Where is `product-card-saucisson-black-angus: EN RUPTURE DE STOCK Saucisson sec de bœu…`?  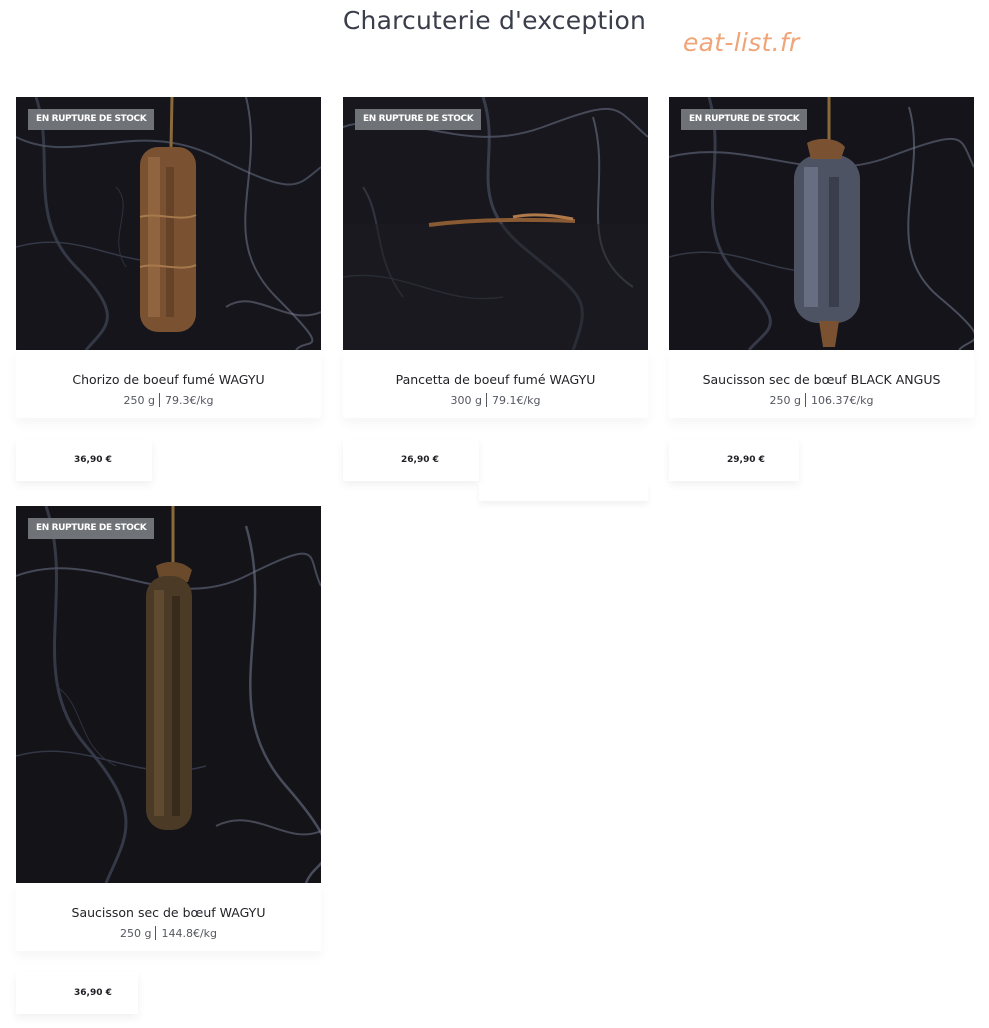
product-card-saucisson-black-angus: EN RUPTURE DE STOCK Saucisson sec de bœu… is located at coordinates (821, 292).